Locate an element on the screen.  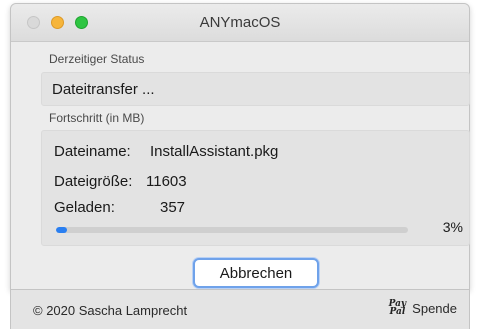
loaded-row: Geladen: 357 is located at coordinates (119, 207).